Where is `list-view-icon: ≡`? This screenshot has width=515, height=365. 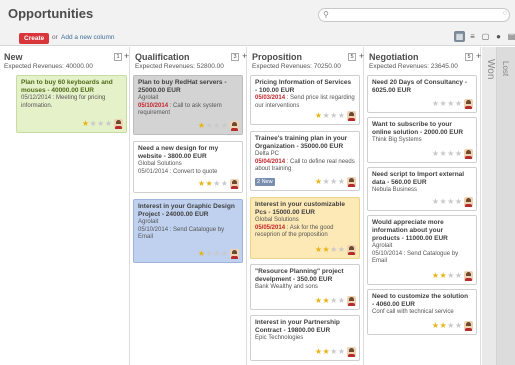
list-view-icon: ≡ is located at coordinates (472, 36).